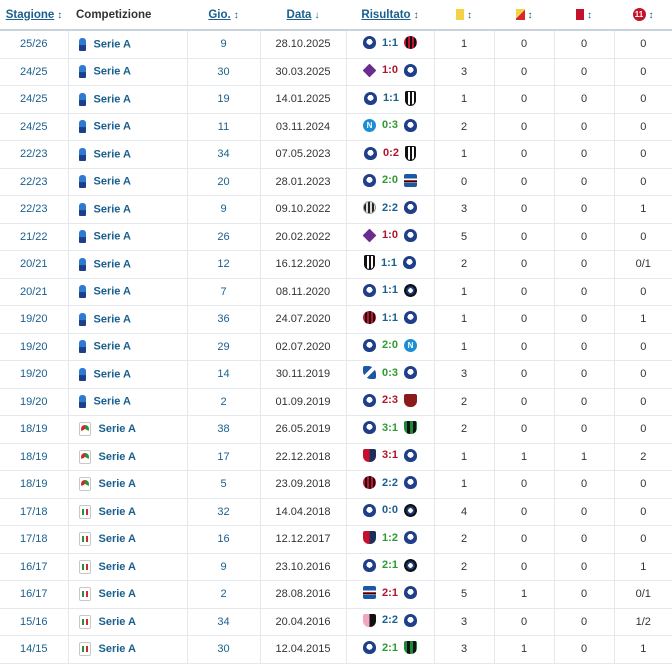  I want to click on header-penalty: 11 ↕, so click(643, 15).